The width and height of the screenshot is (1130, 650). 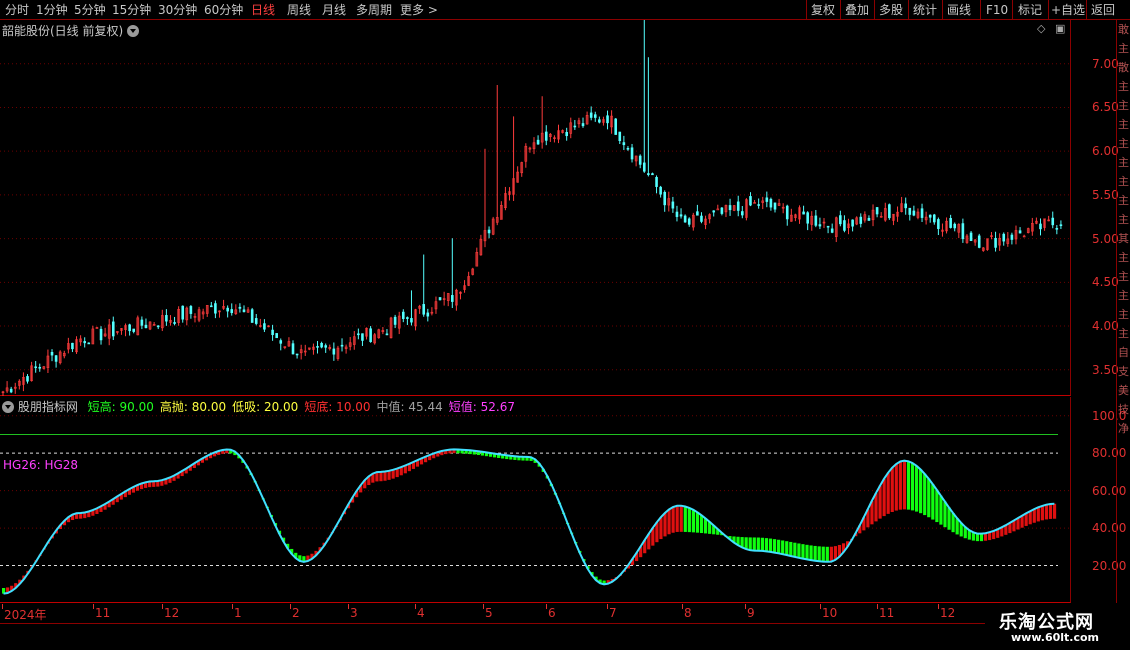 What do you see at coordinates (238, 613) in the screenshot?
I see `date-tick: 1` at bounding box center [238, 613].